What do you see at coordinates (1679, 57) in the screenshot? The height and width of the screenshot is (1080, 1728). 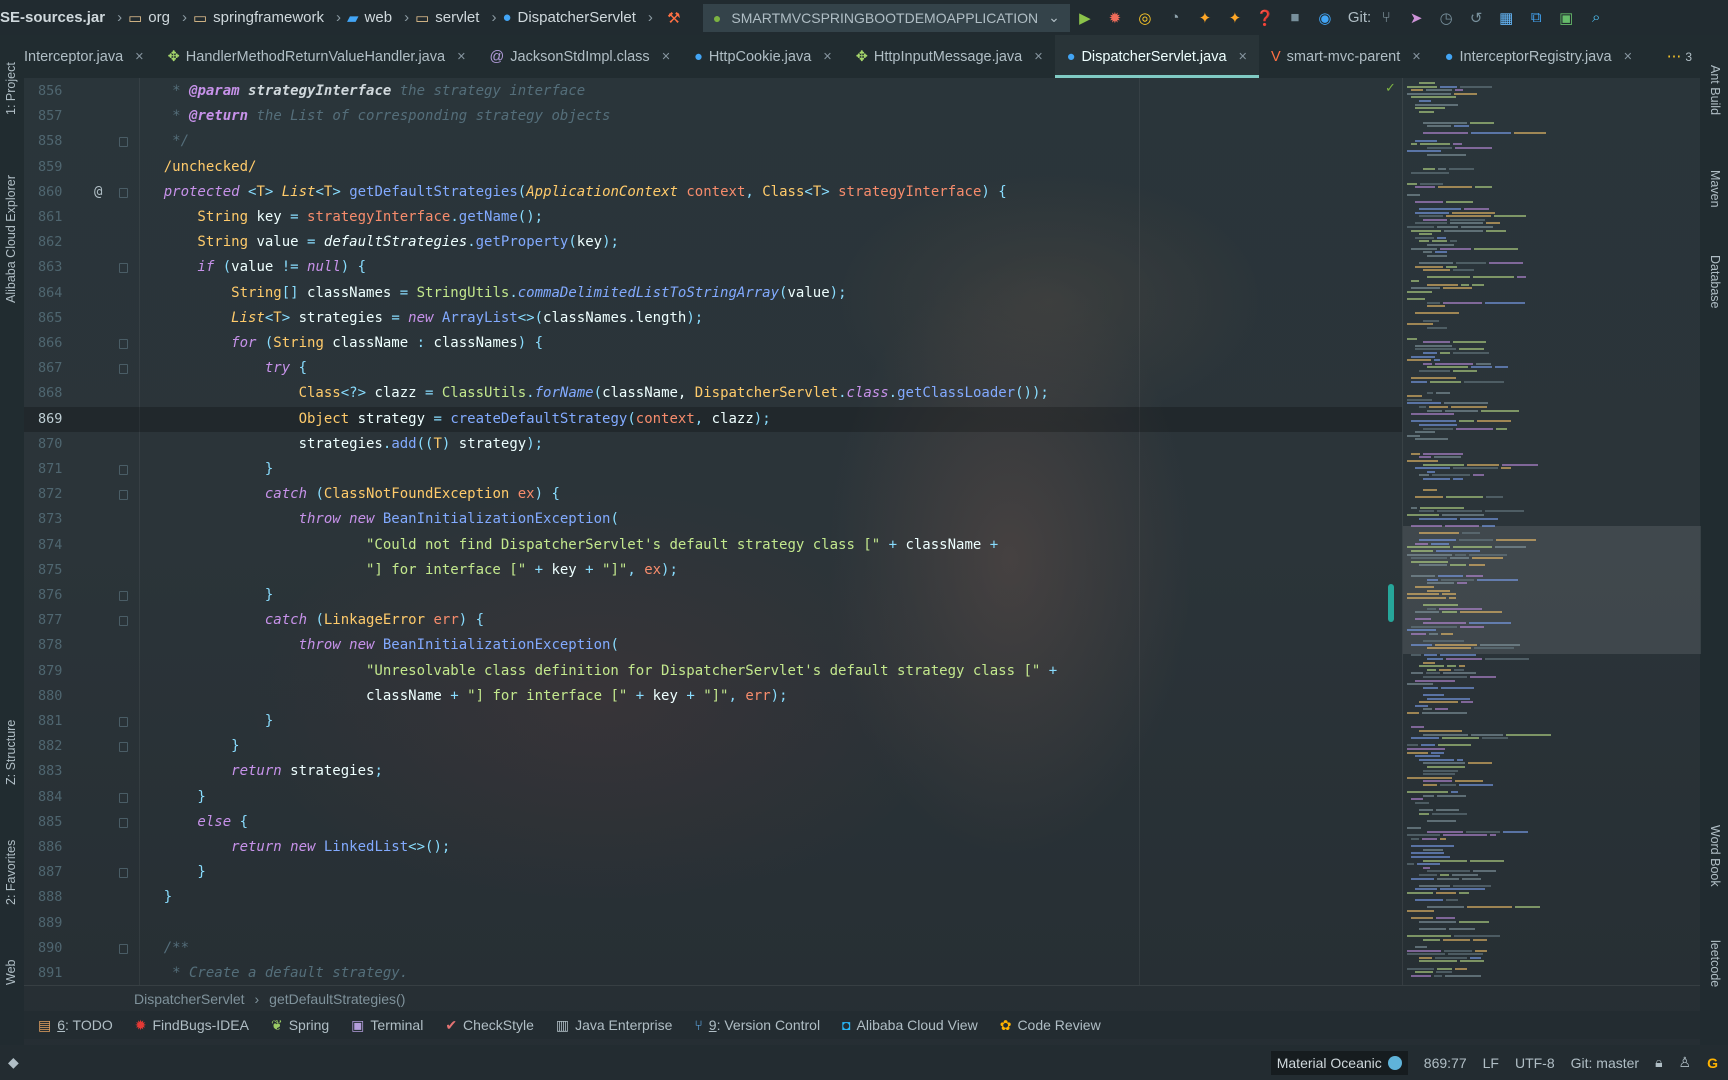 I see `tabs-overflow-button: ⋯ 3` at bounding box center [1679, 57].